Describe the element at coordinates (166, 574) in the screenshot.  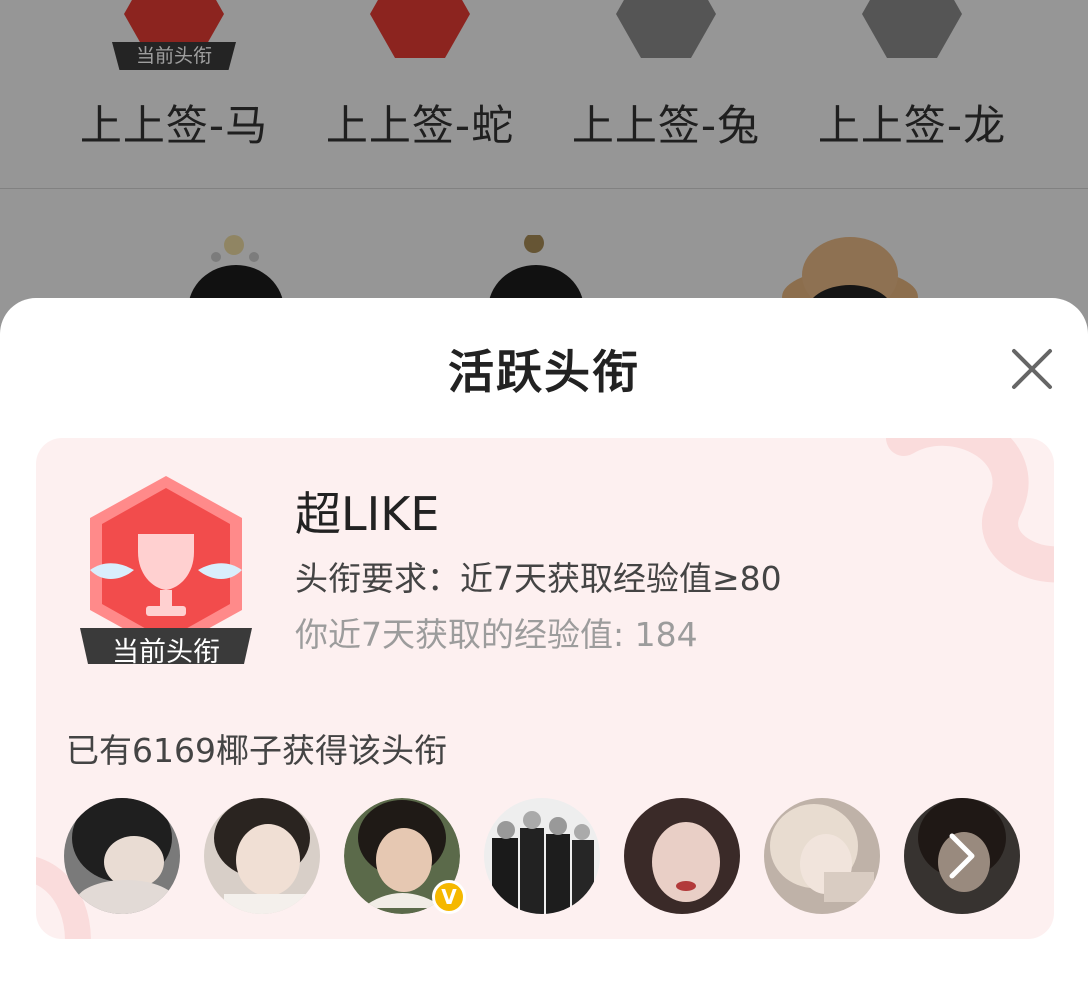
I see `trophy-badge-icon: 当前头衔` at that location.